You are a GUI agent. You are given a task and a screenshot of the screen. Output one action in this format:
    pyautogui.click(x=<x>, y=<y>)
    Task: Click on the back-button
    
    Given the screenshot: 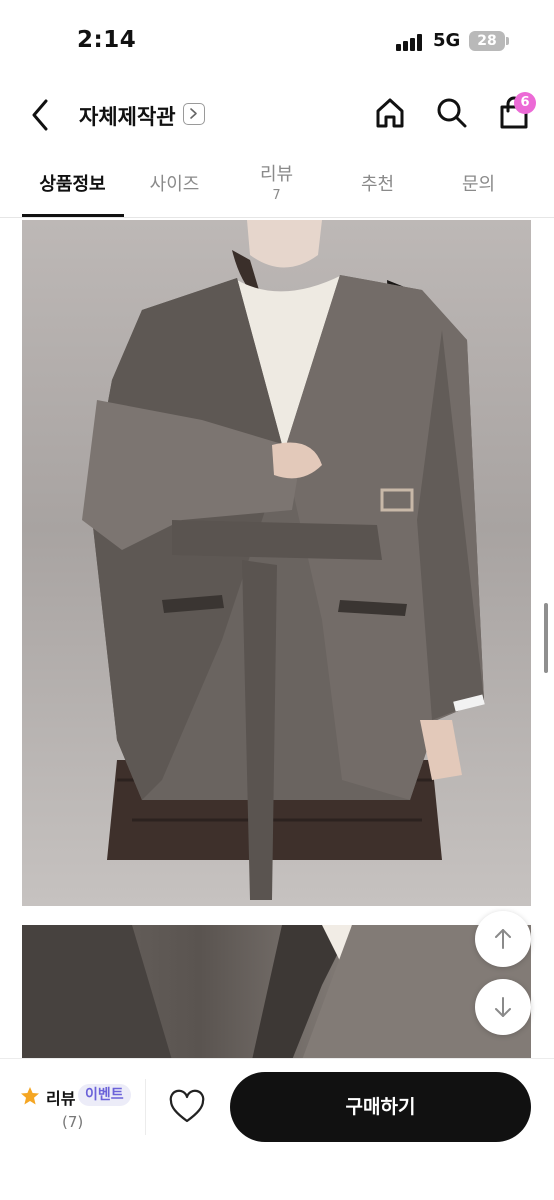 What is the action you would take?
    pyautogui.click(x=41, y=115)
    